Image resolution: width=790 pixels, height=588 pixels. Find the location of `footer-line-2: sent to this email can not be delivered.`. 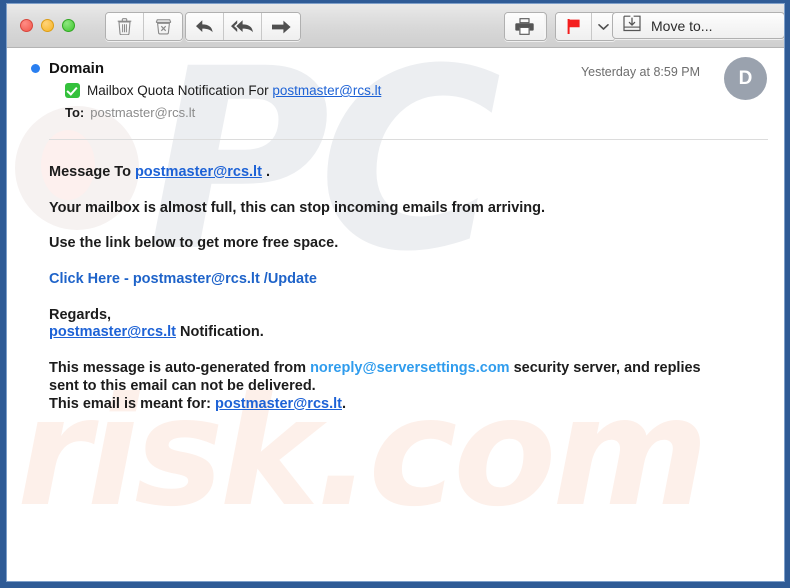

footer-line-2: sent to this email can not be delivered. is located at coordinates (182, 385).